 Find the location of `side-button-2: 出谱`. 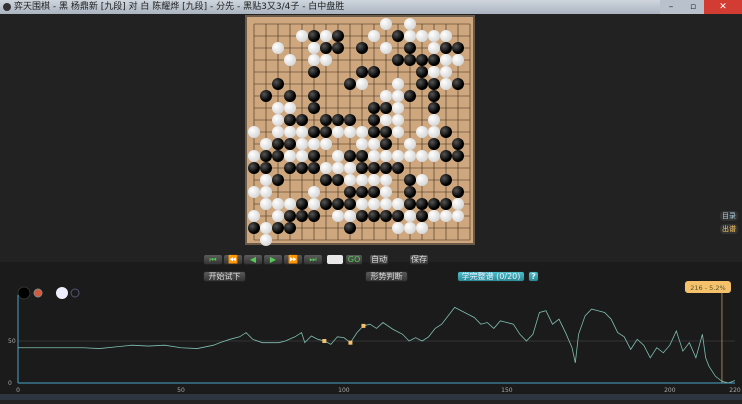

side-button-2: 出谱 is located at coordinates (729, 229).